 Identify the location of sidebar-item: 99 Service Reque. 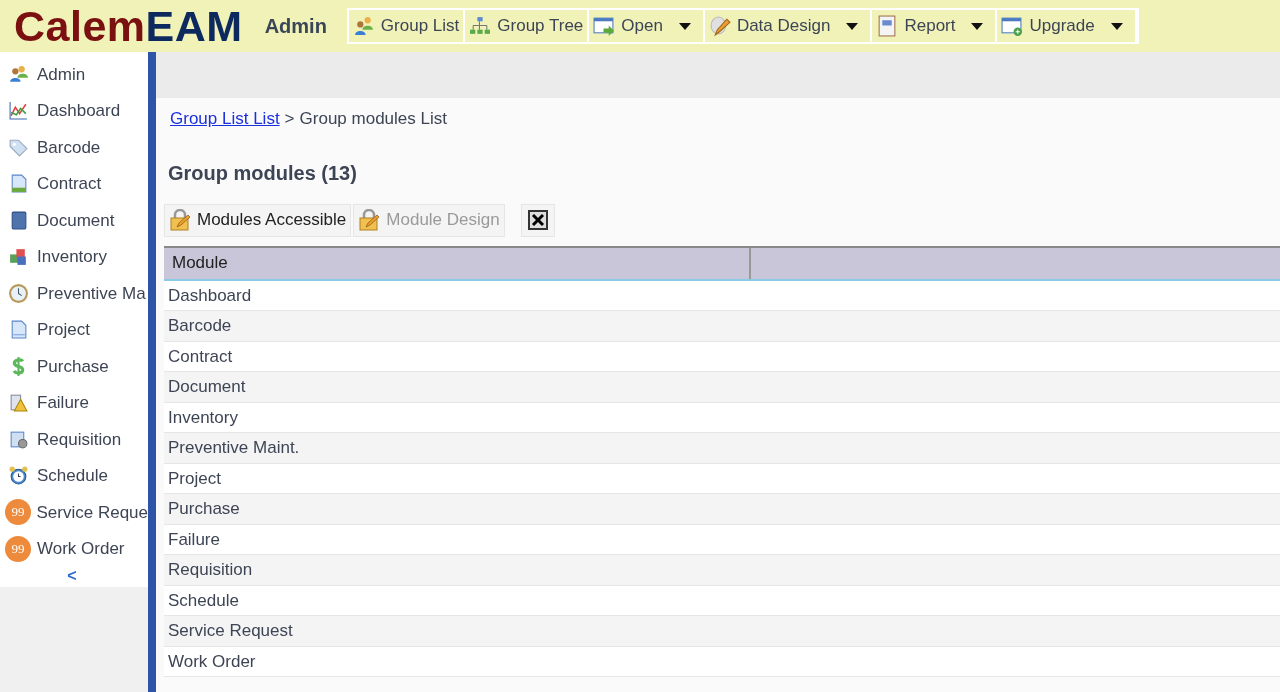
(74, 512).